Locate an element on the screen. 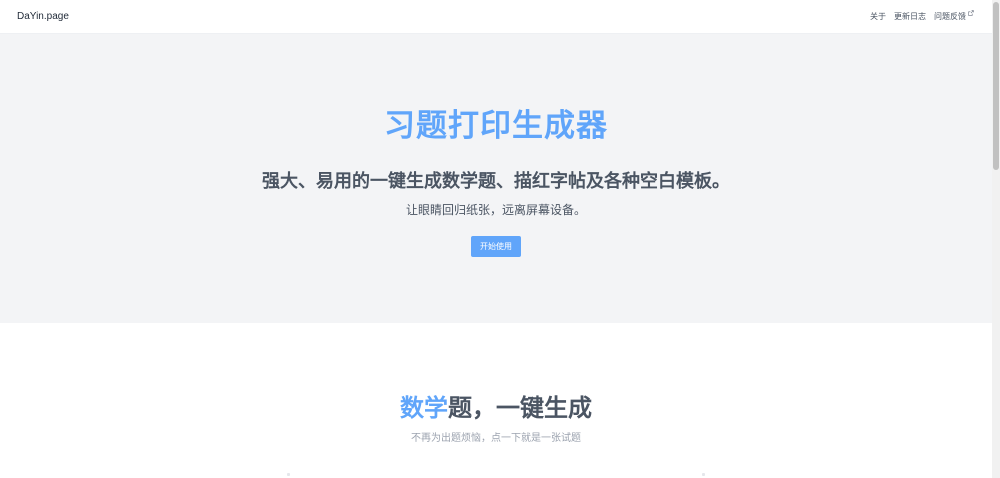 This screenshot has height=478, width=1000. page-scrollbar is located at coordinates (996, 239).